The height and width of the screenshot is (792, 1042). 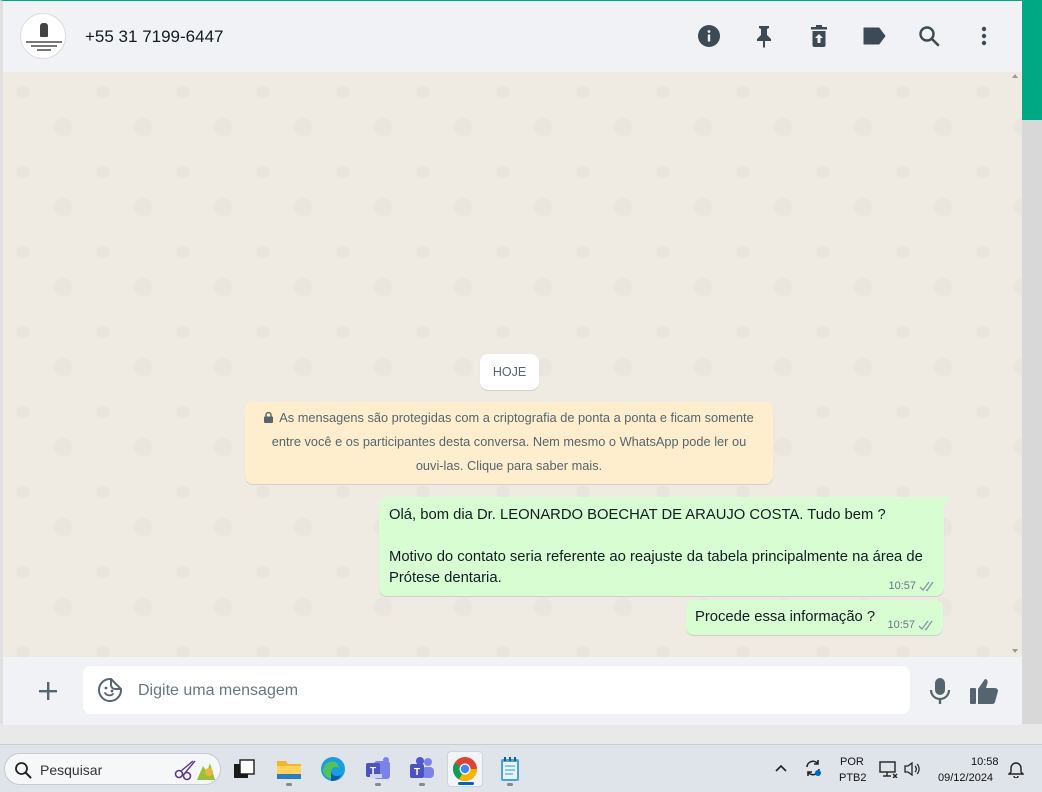 What do you see at coordinates (1032, 422) in the screenshot?
I see `window-scroll-gutter` at bounding box center [1032, 422].